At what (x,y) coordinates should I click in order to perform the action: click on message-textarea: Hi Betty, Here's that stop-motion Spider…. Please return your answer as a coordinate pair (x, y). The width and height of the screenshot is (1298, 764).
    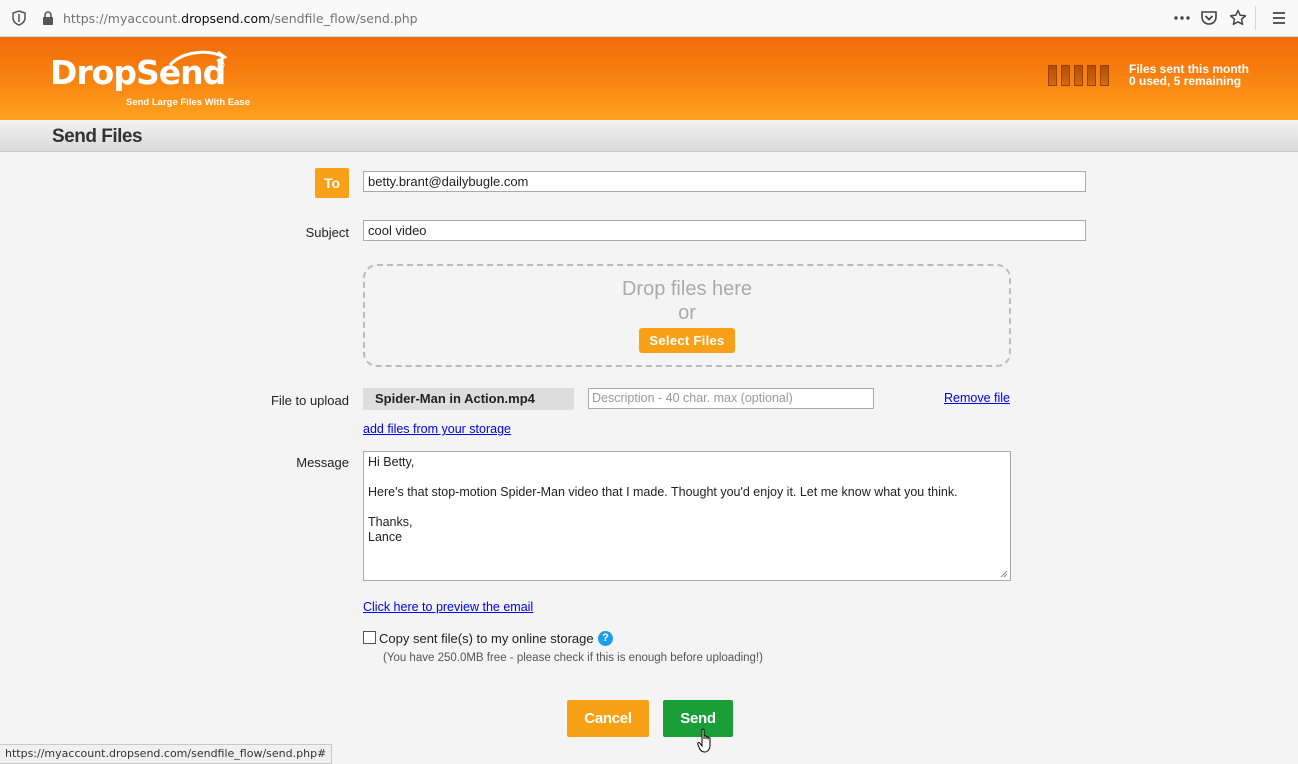
    Looking at the image, I should click on (687, 516).